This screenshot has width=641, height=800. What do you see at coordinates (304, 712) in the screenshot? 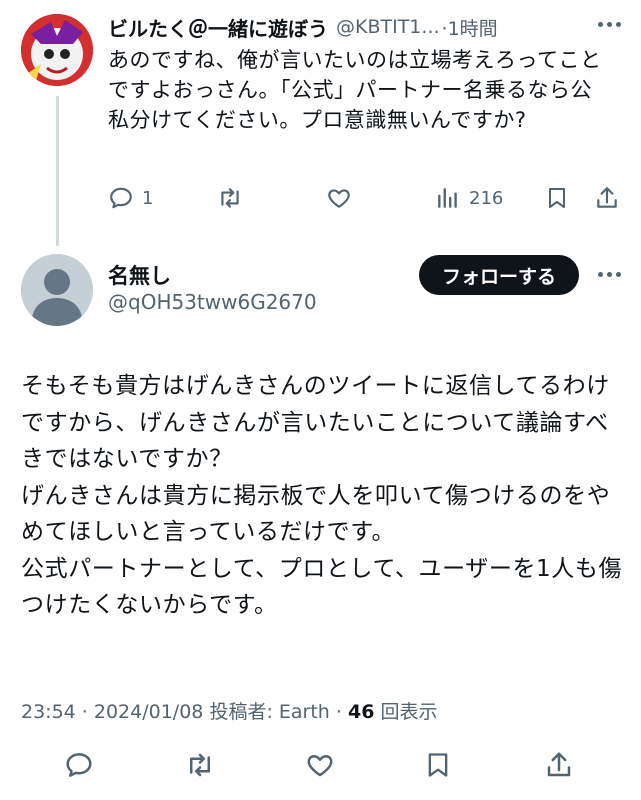
I see `posted-by-source: Earth` at bounding box center [304, 712].